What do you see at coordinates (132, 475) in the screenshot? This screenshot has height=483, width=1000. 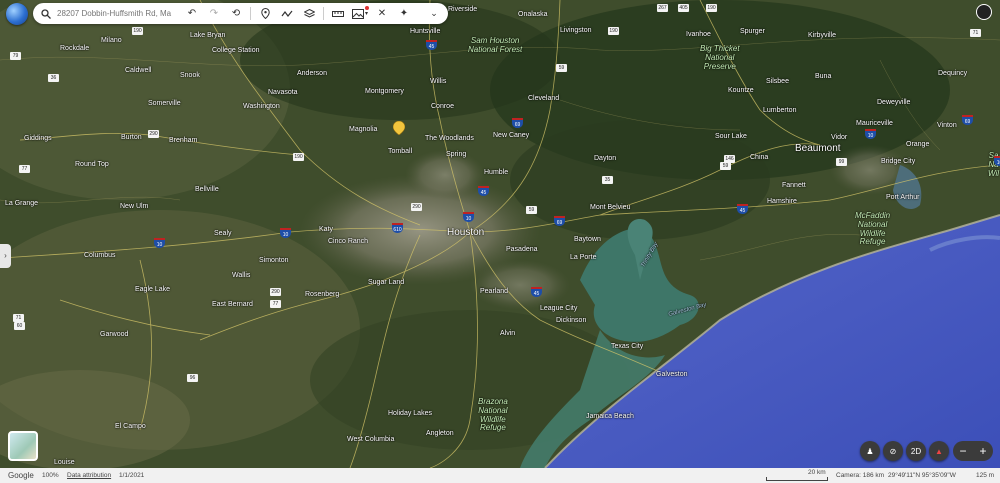 I see `imagery-date: 1/1/2021` at bounding box center [132, 475].